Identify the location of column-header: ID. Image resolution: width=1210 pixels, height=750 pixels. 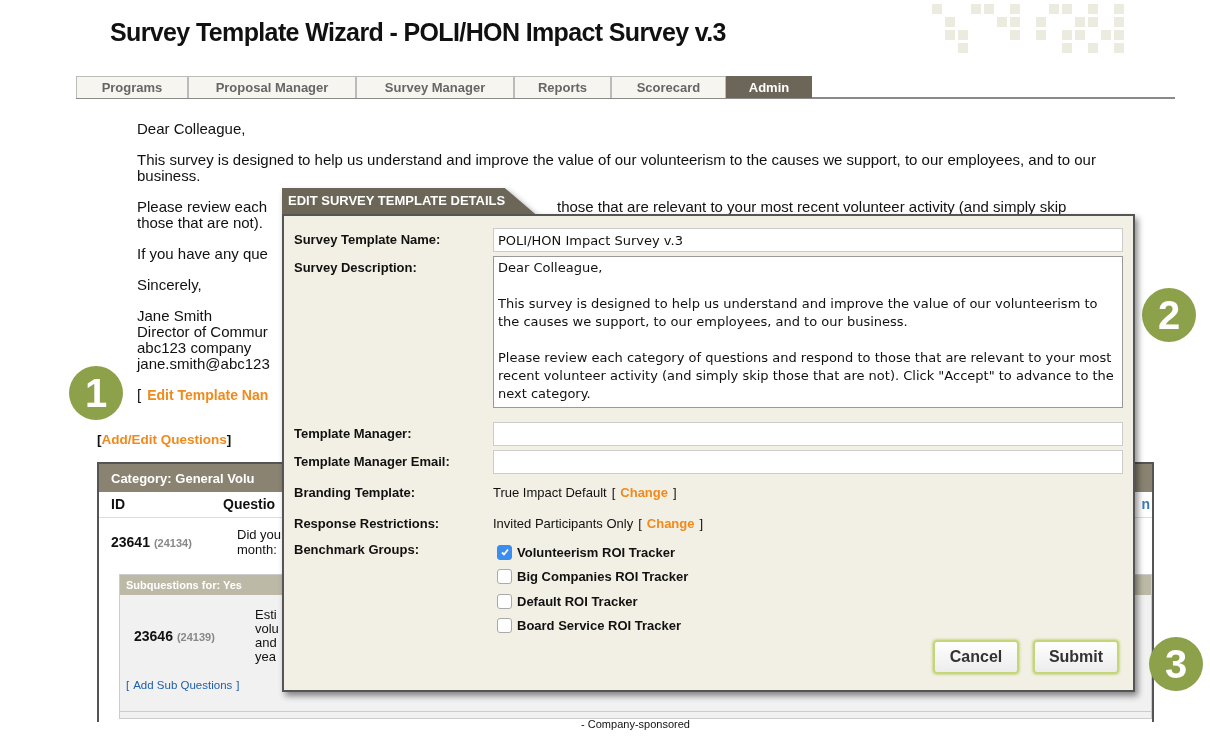
(118, 505).